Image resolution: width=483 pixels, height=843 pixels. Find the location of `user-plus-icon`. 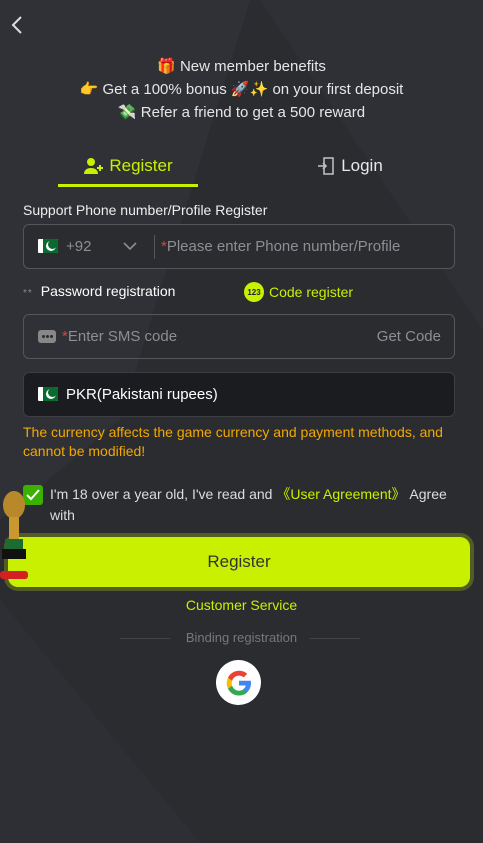

user-plus-icon is located at coordinates (94, 166).